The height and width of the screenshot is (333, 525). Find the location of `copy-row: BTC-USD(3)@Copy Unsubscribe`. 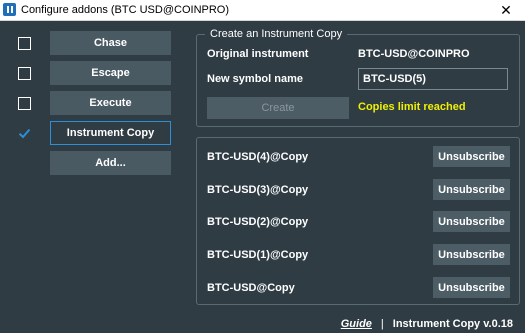

copy-row: BTC-USD(3)@Copy Unsubscribe is located at coordinates (358, 190).